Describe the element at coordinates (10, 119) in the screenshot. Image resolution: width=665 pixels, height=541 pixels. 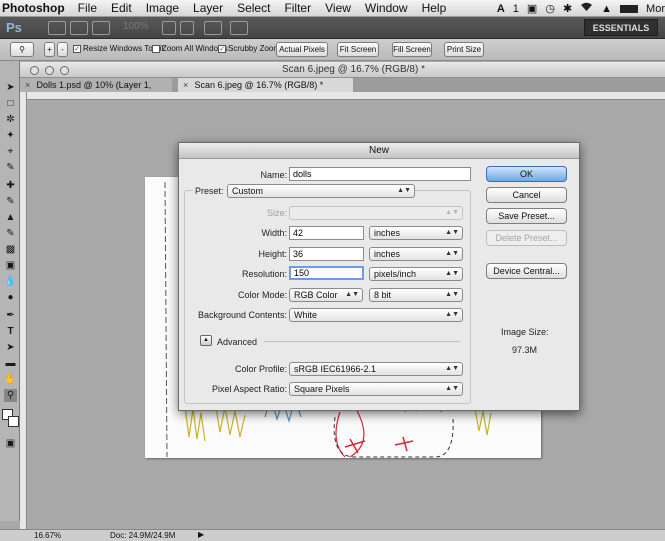
I see `lasso-tool-icon: ✼` at that location.